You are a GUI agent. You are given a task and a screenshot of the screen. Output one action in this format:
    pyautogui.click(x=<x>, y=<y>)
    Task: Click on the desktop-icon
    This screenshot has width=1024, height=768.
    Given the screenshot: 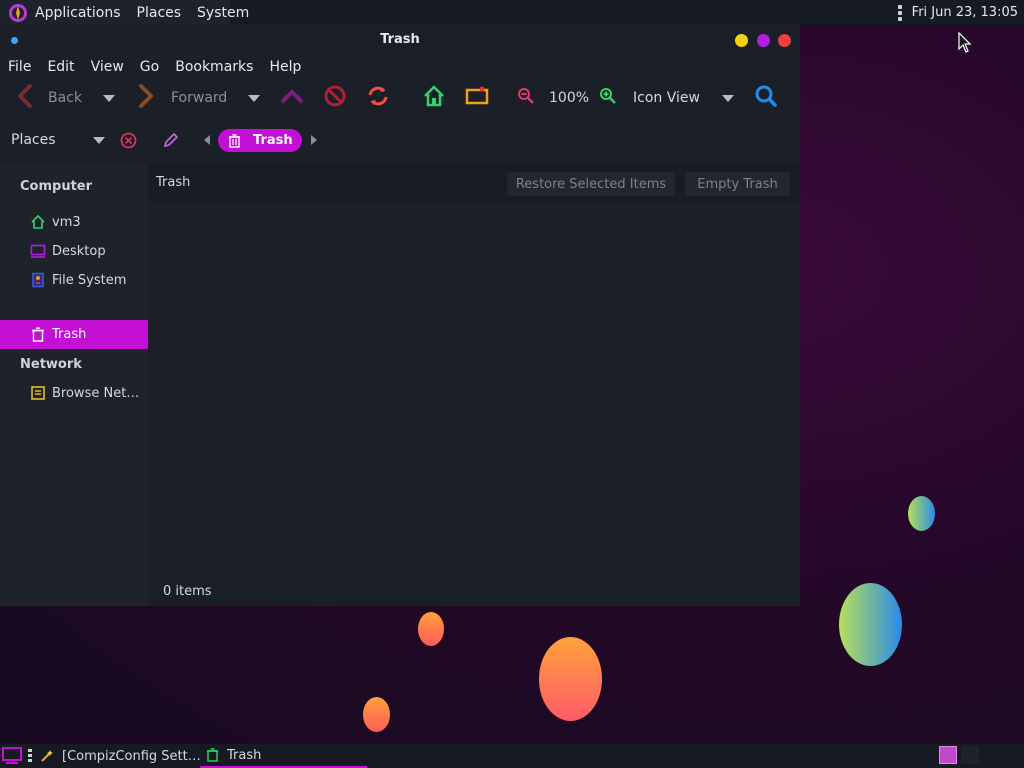 What is the action you would take?
    pyautogui.click(x=38, y=251)
    